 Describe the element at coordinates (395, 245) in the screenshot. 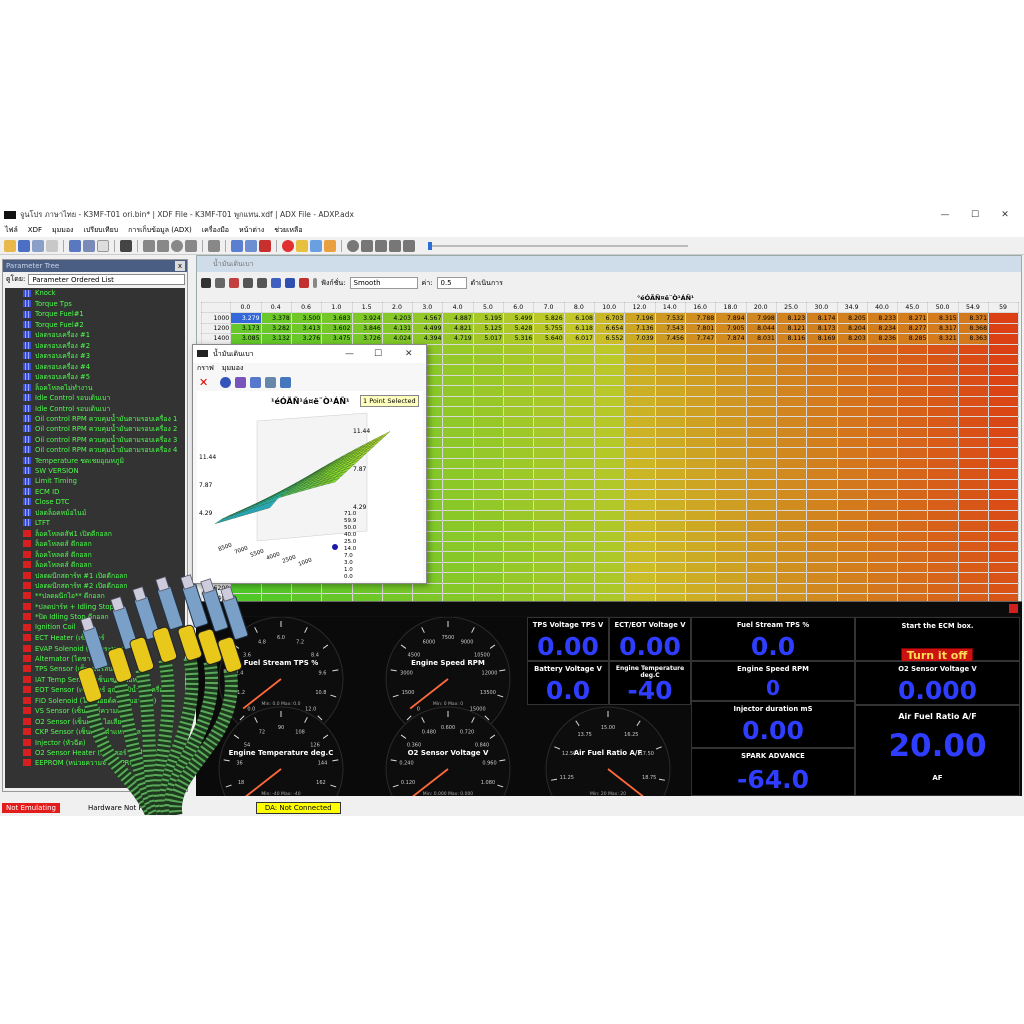

I see `pause-icon` at that location.